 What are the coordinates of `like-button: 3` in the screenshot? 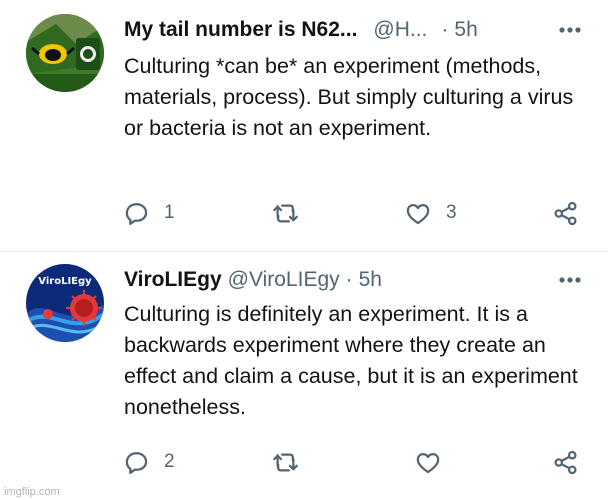 It's located at (430, 213).